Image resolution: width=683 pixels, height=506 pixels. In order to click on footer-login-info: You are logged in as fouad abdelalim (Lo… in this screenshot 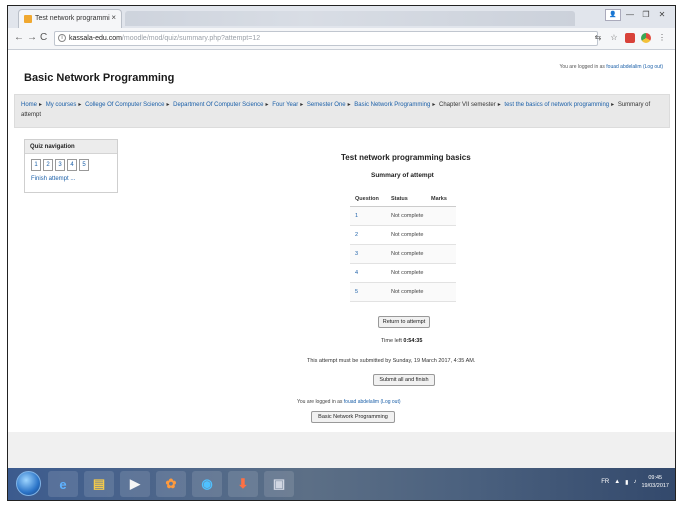, I will do `click(349, 402)`.